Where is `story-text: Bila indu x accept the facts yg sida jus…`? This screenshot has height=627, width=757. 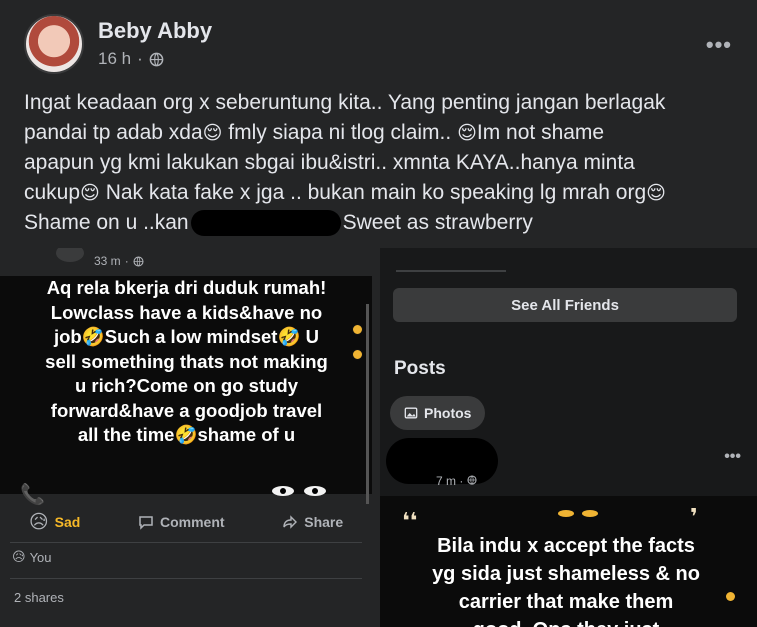 story-text: Bila indu x accept the facts yg sida jus… is located at coordinates (566, 579).